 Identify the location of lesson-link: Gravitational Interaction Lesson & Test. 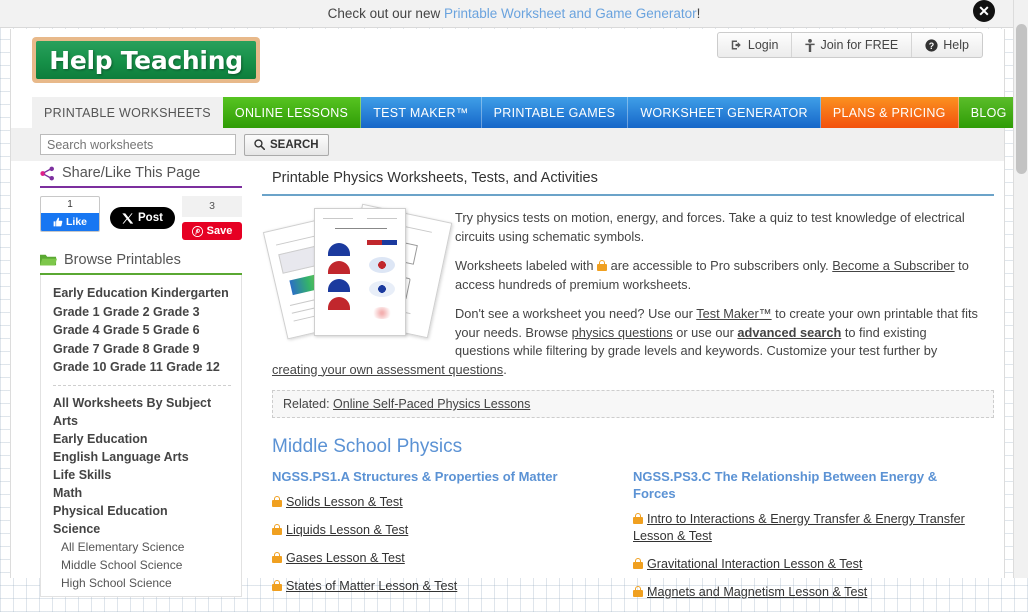
(754, 564).